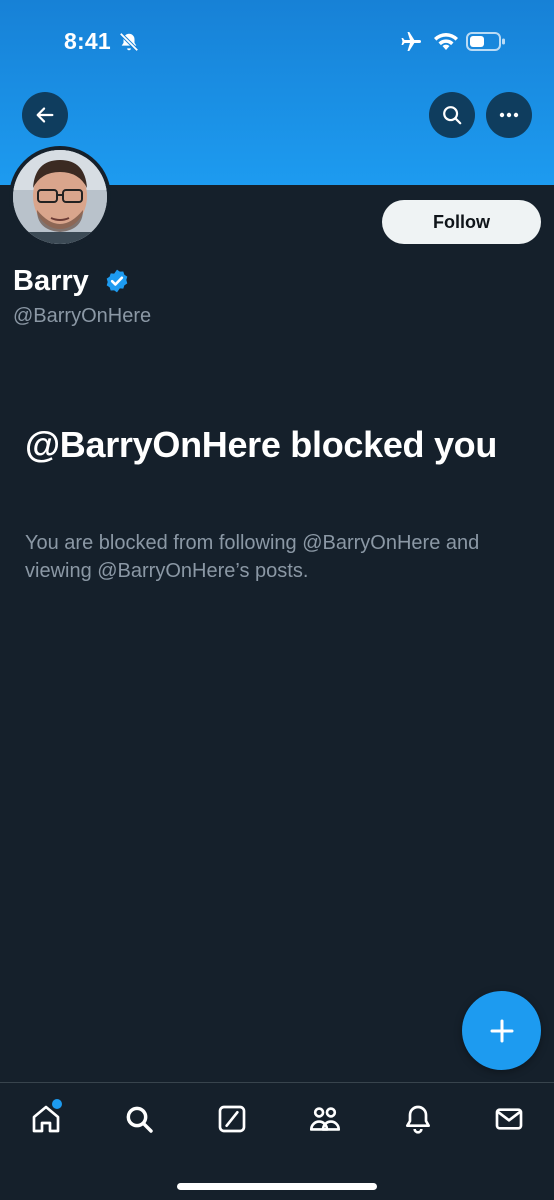 This screenshot has width=554, height=1200. I want to click on more-options-button, so click(509, 115).